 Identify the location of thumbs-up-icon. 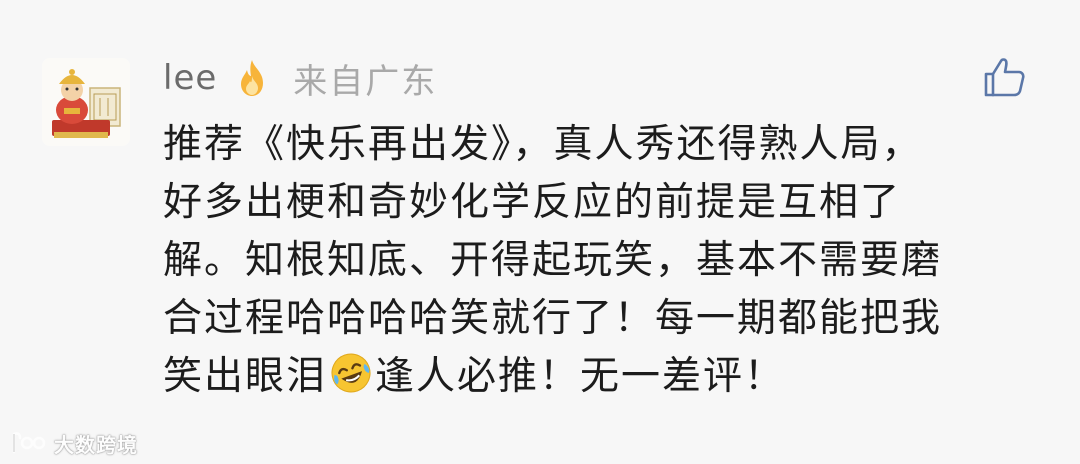
(1004, 77).